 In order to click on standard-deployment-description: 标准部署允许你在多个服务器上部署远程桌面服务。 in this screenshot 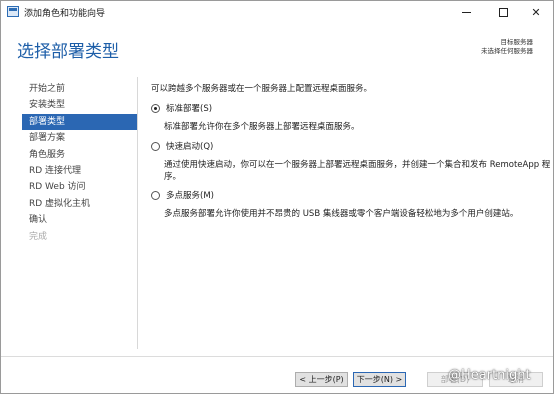, I will do `click(262, 127)`.